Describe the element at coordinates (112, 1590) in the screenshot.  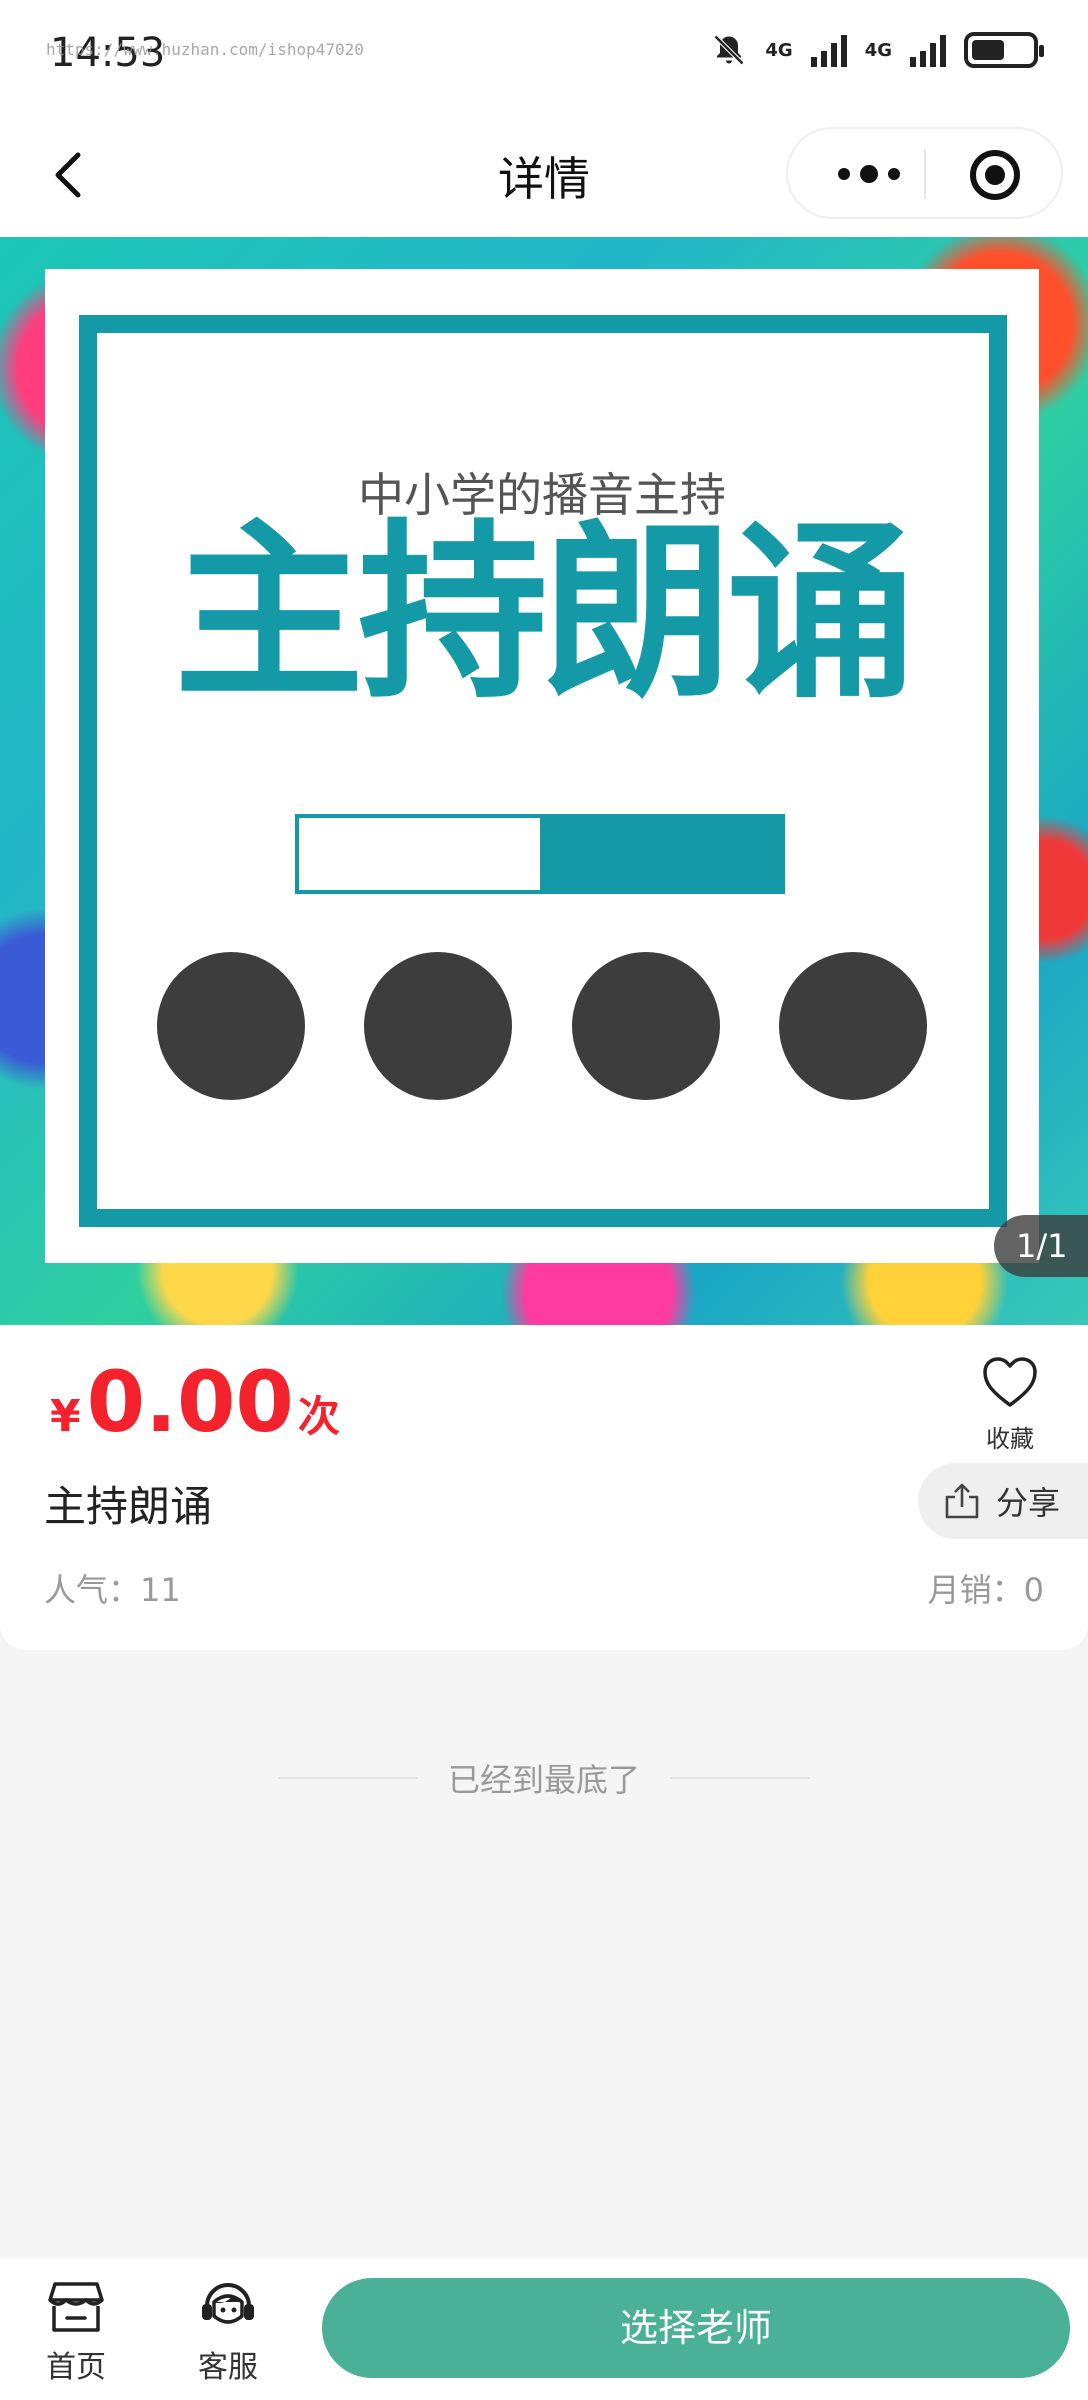
I see `popularity: 人气：11` at that location.